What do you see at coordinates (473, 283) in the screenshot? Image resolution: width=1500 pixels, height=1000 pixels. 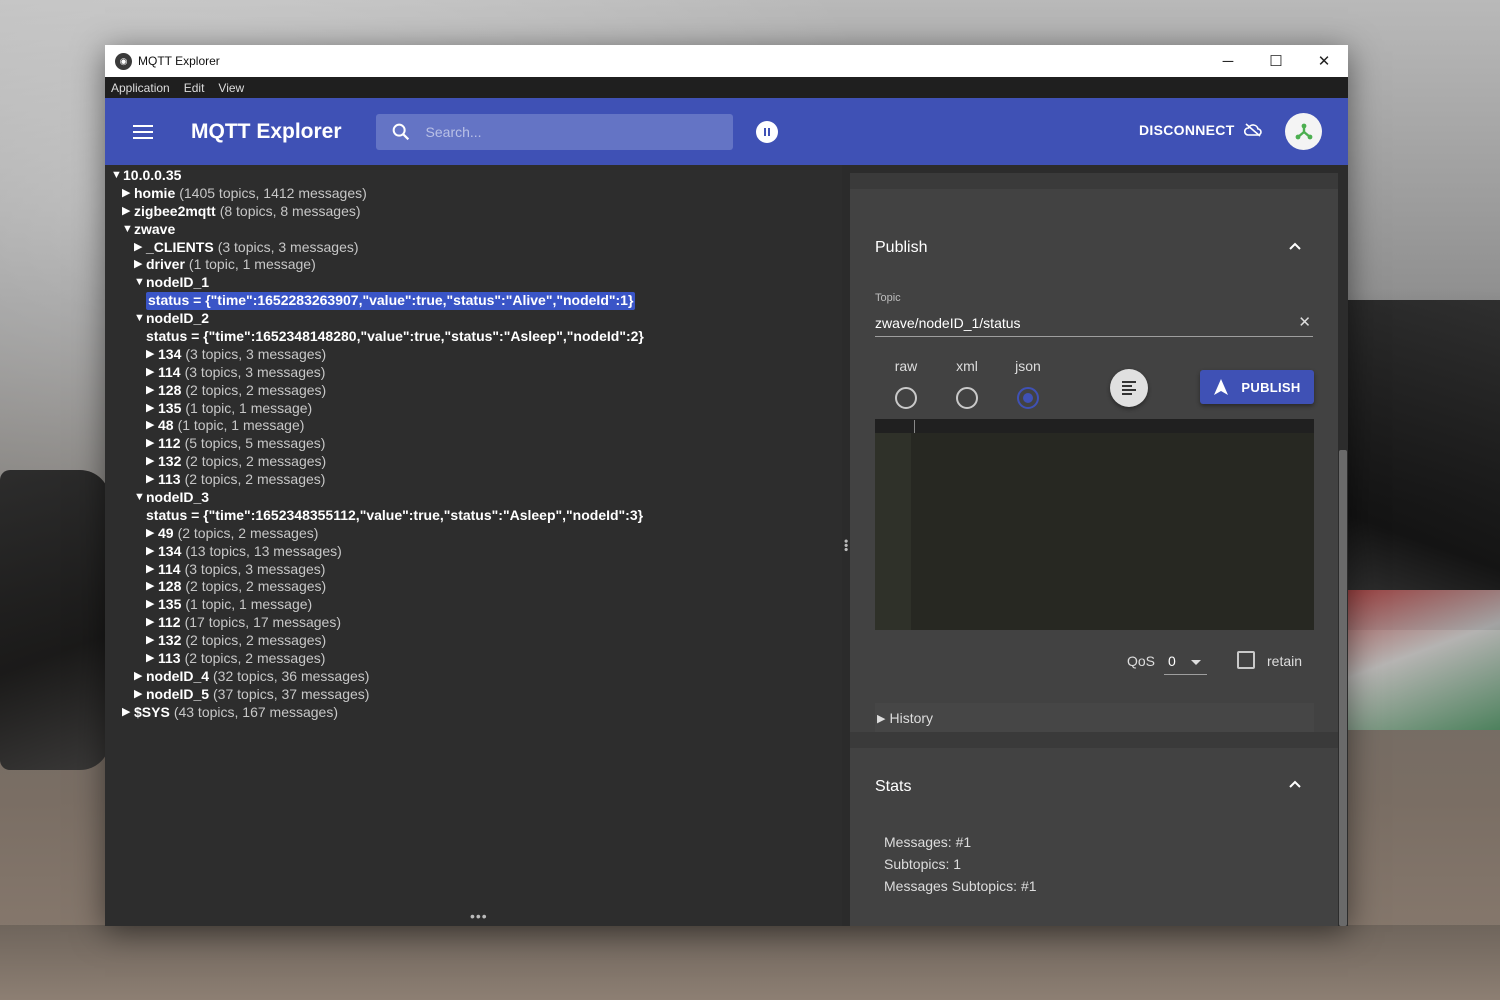 I see `tree-node: ▼ nodeID_1` at bounding box center [473, 283].